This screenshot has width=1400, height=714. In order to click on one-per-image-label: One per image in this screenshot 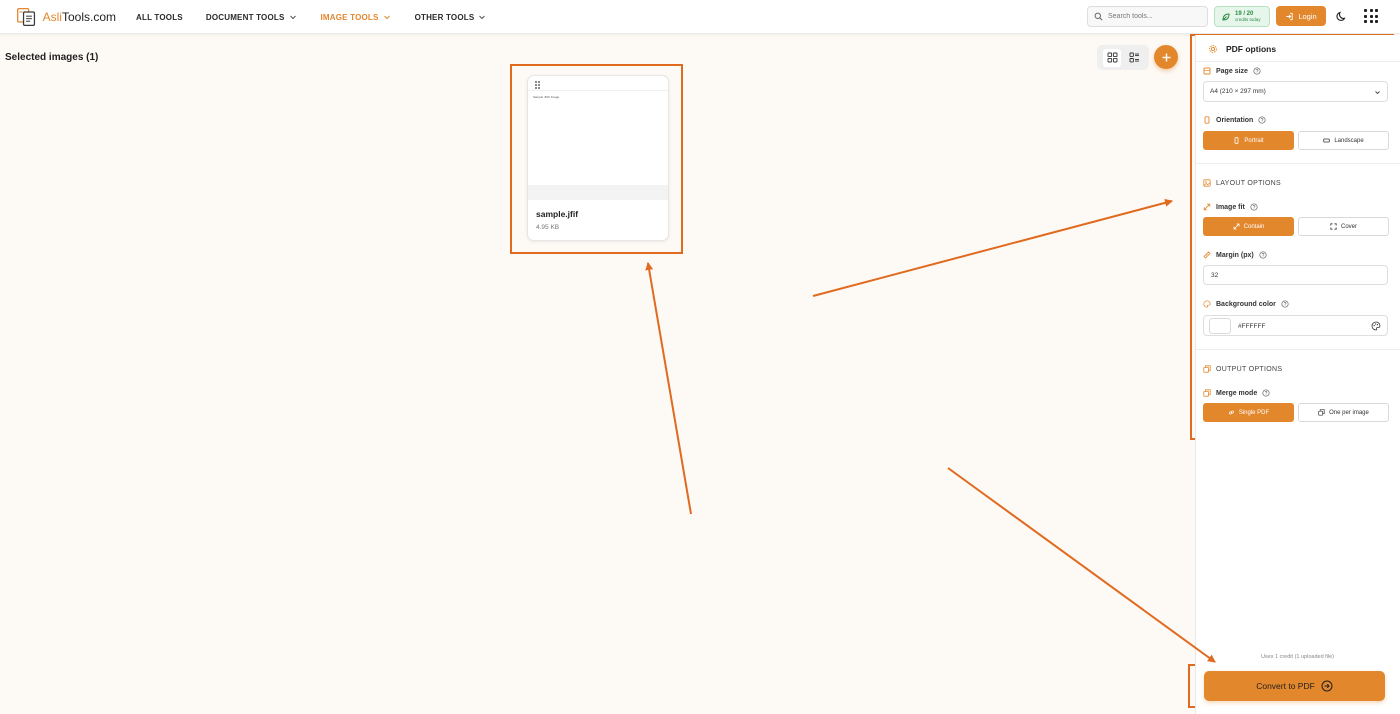, I will do `click(1349, 412)`.